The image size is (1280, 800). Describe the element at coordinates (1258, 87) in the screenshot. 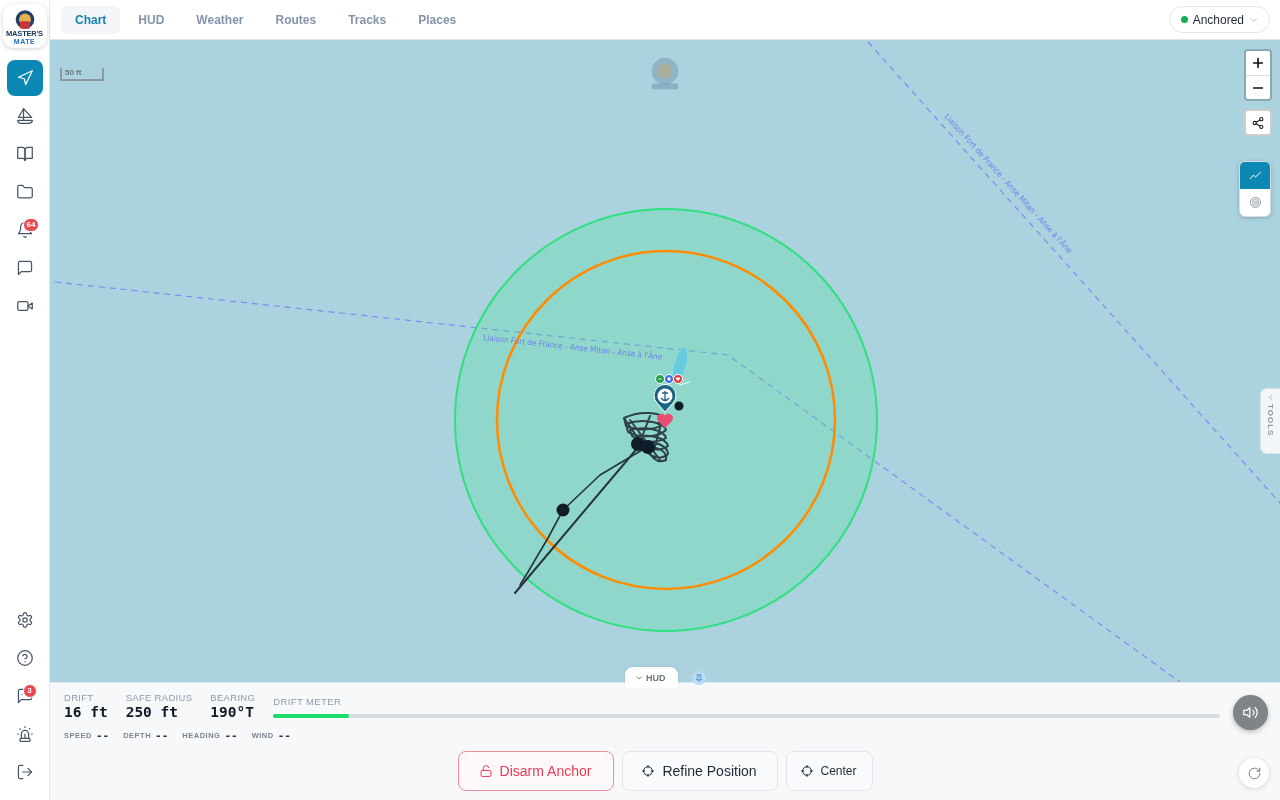

I see `zoom-out-button` at that location.